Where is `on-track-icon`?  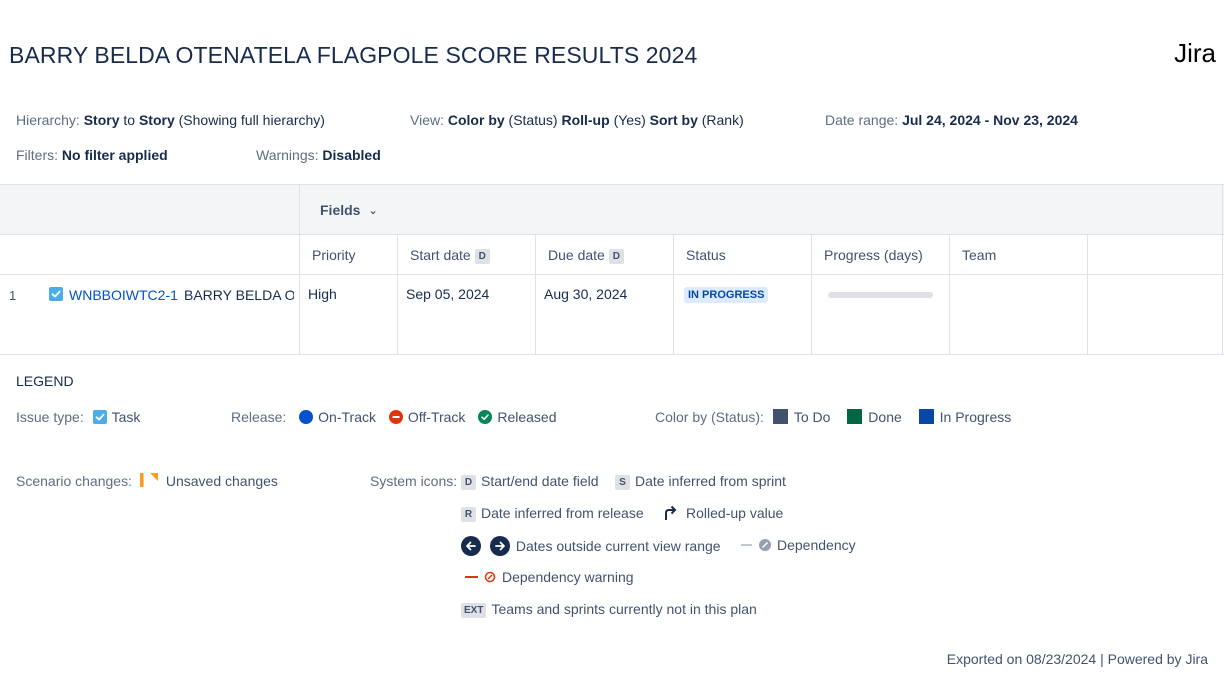
on-track-icon is located at coordinates (306, 417).